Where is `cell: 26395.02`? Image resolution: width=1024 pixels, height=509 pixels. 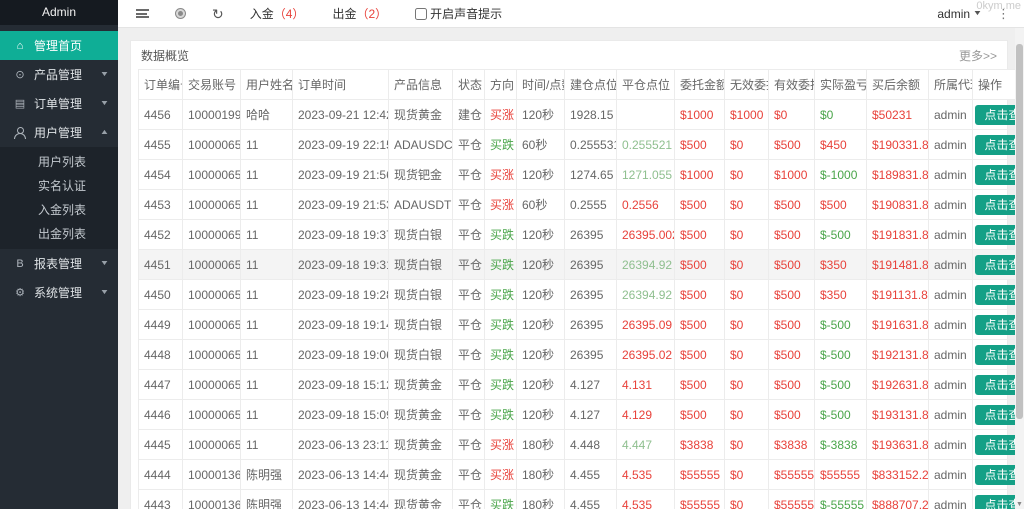 cell: 26395.02 is located at coordinates (645, 354).